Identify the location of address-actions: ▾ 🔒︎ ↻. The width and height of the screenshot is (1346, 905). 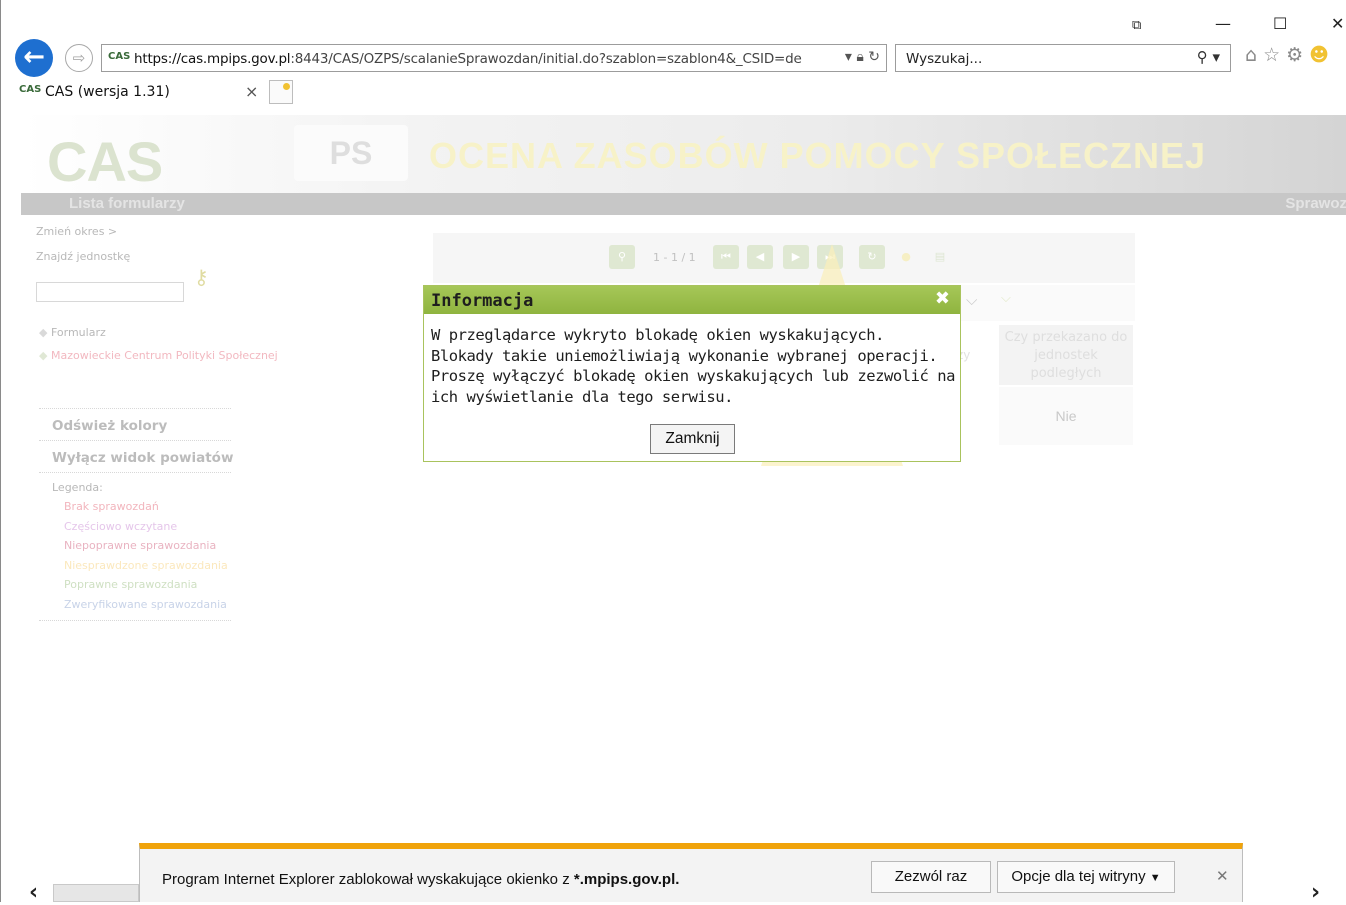
(862, 57).